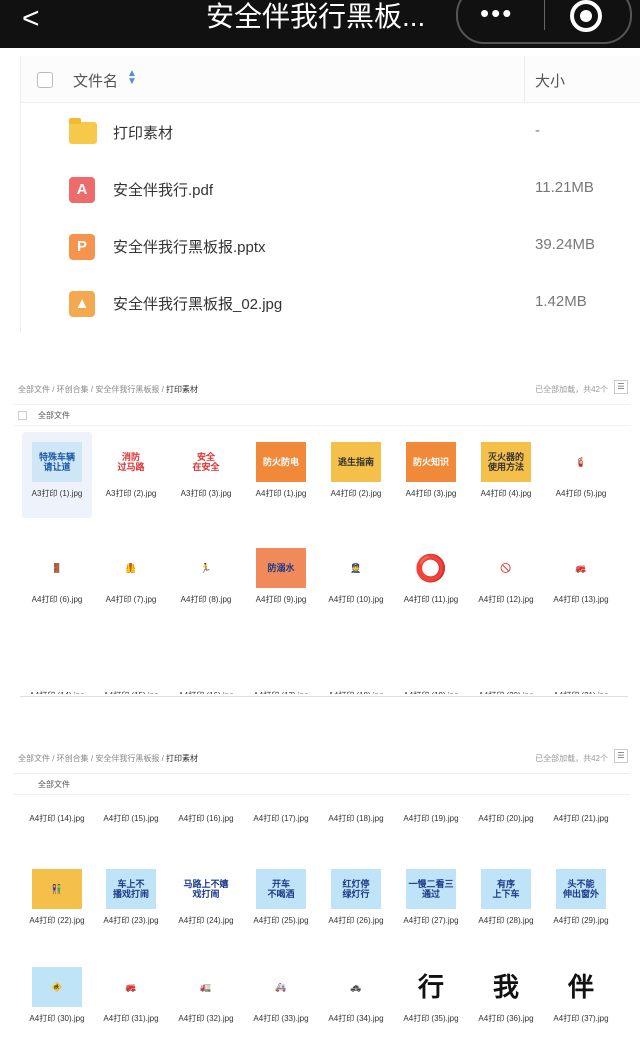  What do you see at coordinates (131, 462) in the screenshot?
I see `thumbnail-image: 消防 过马路` at bounding box center [131, 462].